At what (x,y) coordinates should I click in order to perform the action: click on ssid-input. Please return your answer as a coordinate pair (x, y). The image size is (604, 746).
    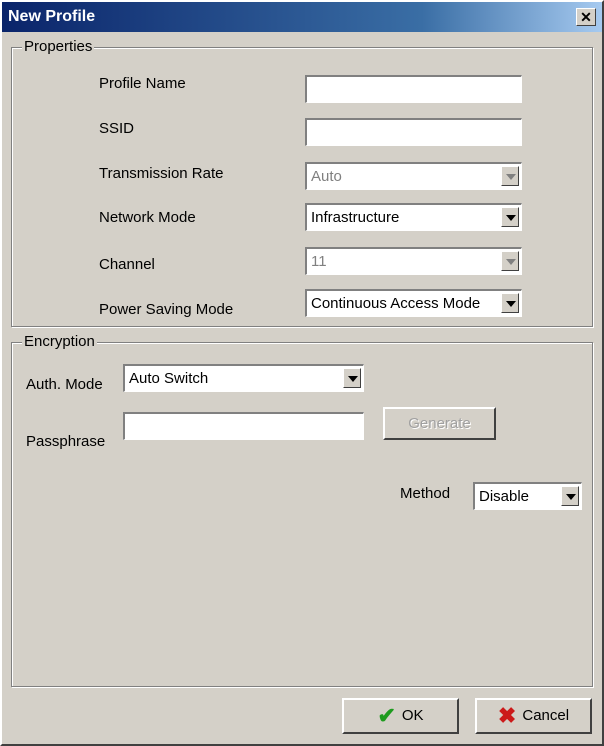
    Looking at the image, I should click on (413, 132).